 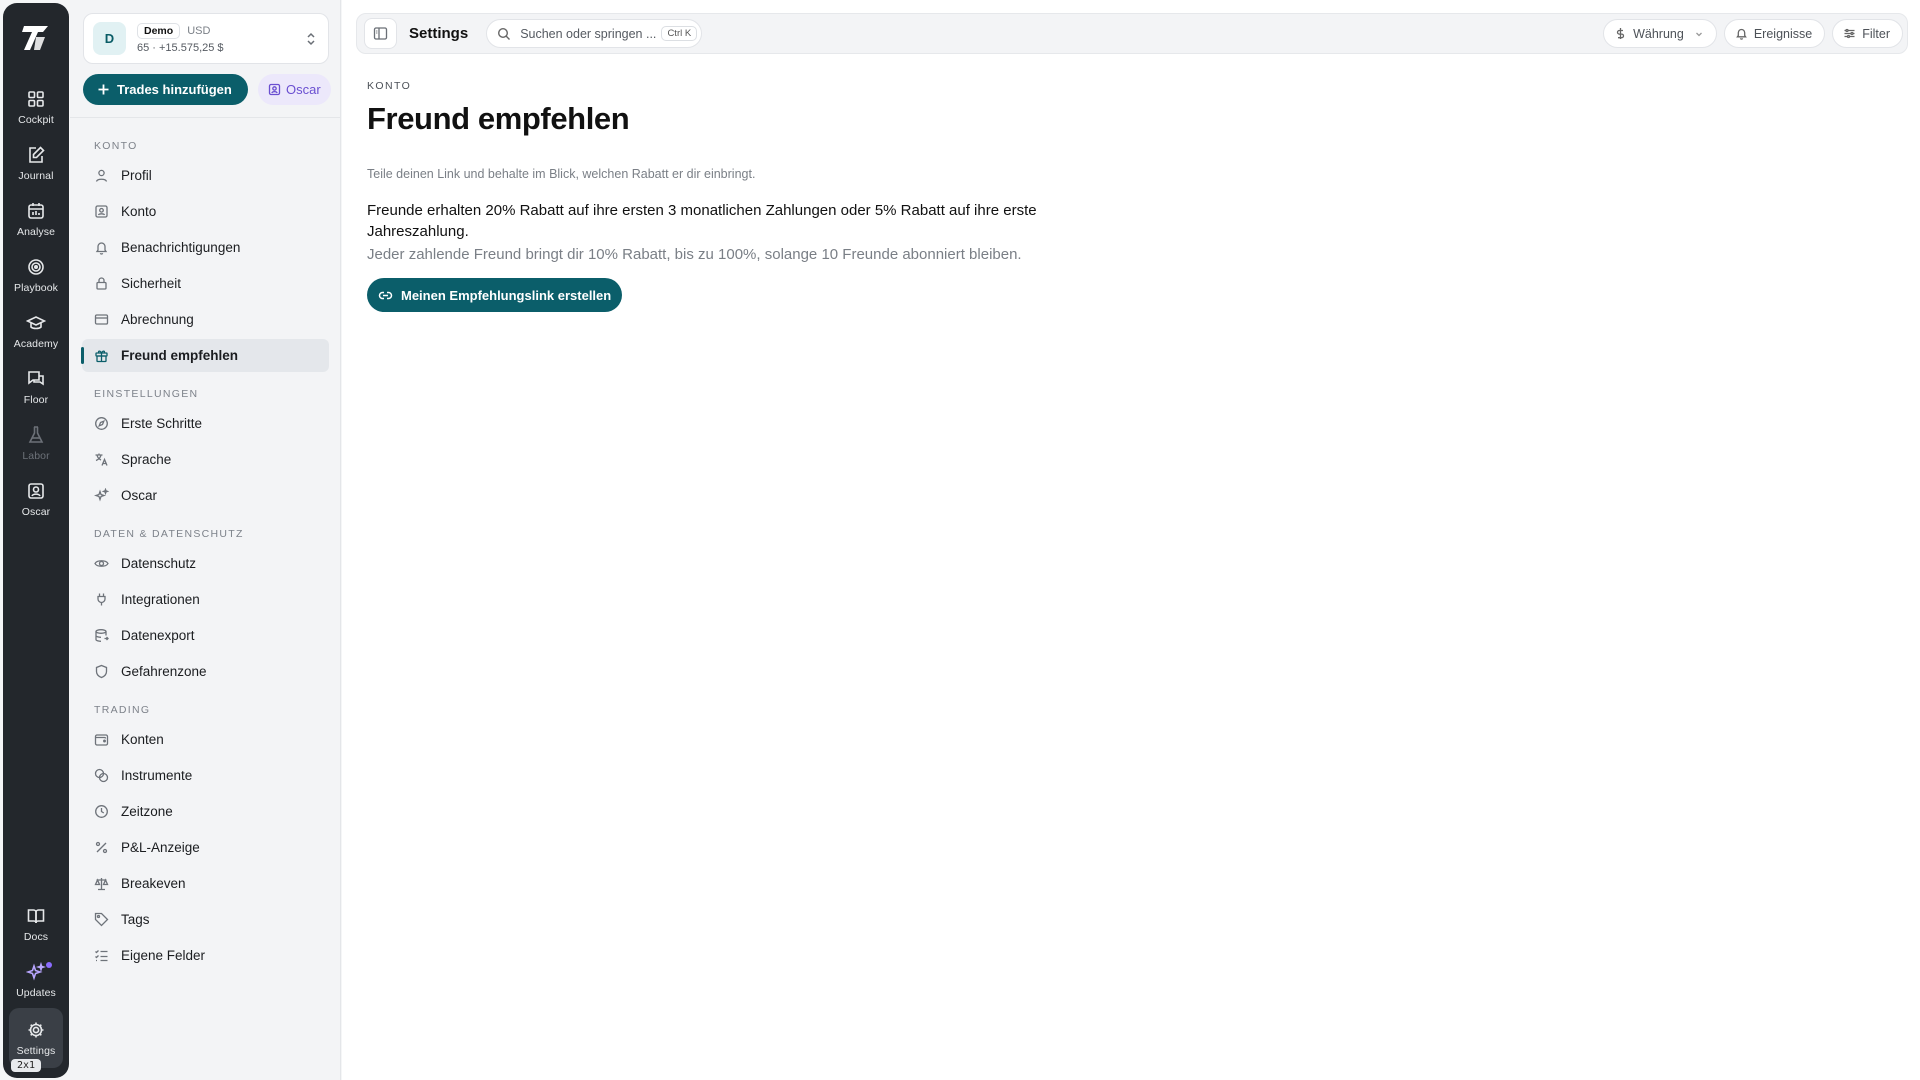 I want to click on rail-item-label: Updates, so click(x=36, y=992).